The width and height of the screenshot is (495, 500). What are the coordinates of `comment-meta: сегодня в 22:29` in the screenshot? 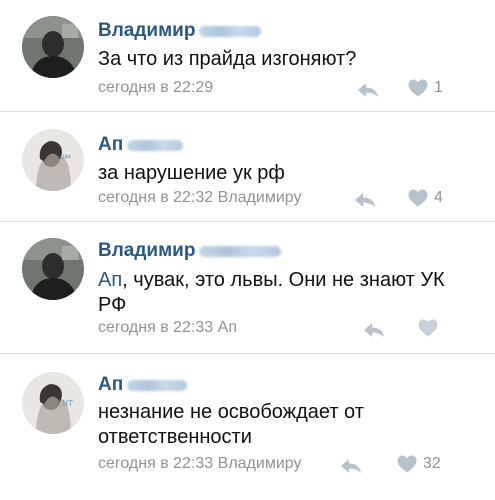 It's located at (155, 88).